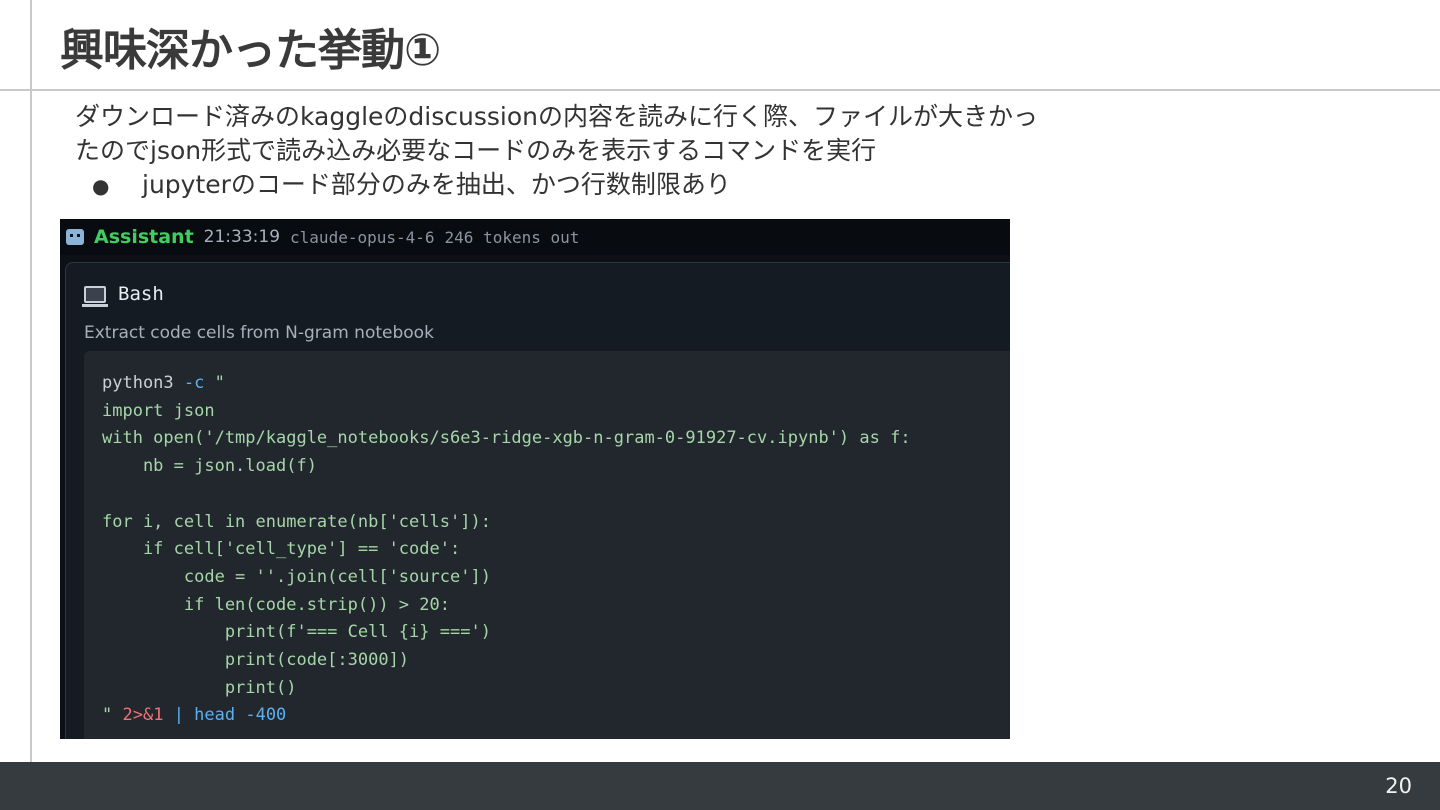  I want to click on code-line: print(code[:3000]), so click(256, 660).